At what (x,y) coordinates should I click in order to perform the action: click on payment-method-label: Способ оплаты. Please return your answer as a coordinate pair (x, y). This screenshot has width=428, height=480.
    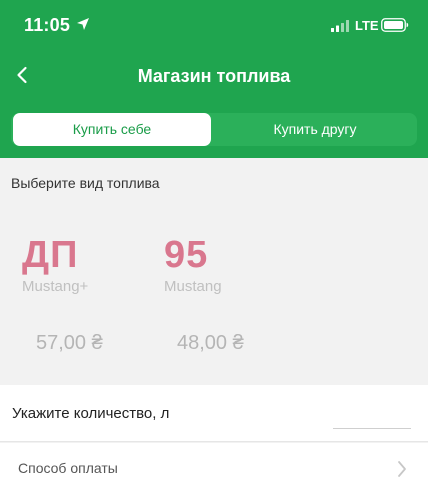
    Looking at the image, I should click on (68, 468).